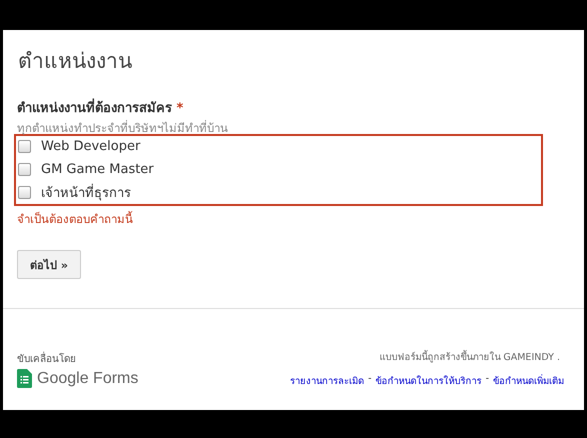  What do you see at coordinates (75, 219) in the screenshot?
I see `error-message: จำเป็นต้องตอบคำถามนี้` at bounding box center [75, 219].